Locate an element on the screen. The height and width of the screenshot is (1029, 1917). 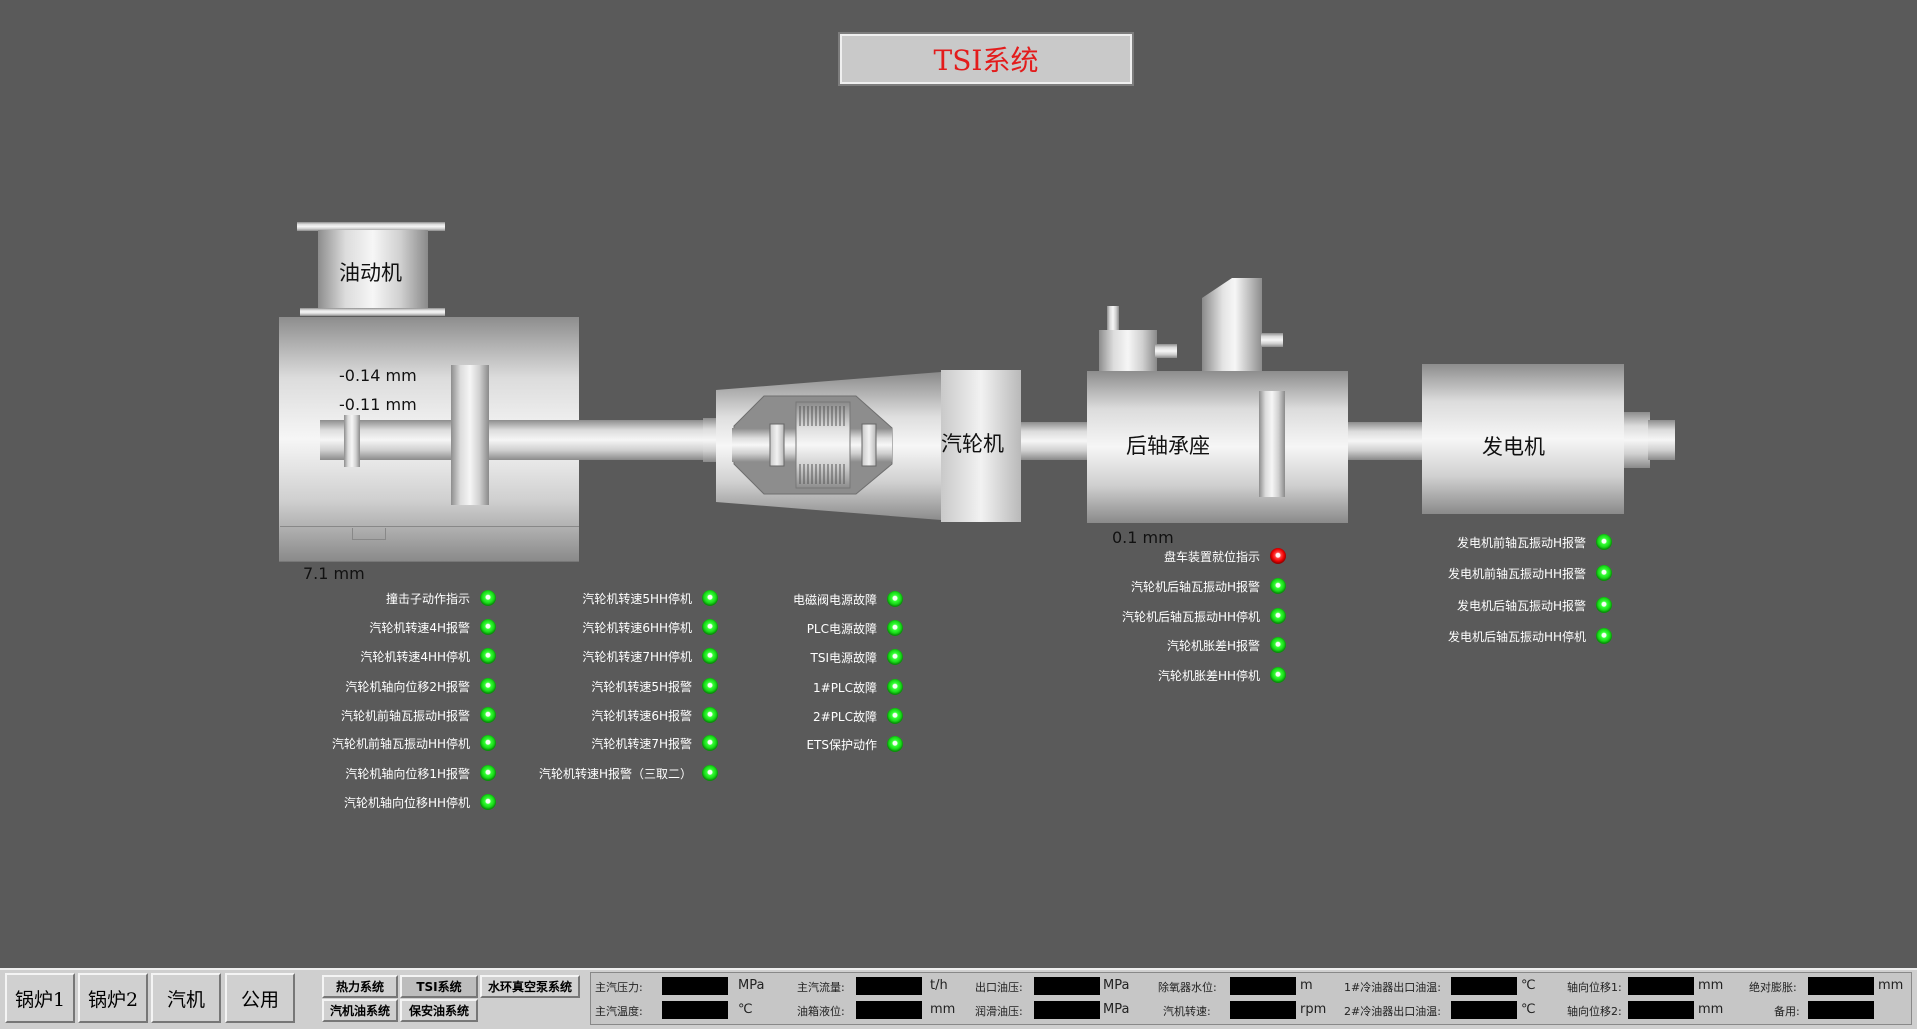
front-bearing-notch is located at coordinates (369, 534).